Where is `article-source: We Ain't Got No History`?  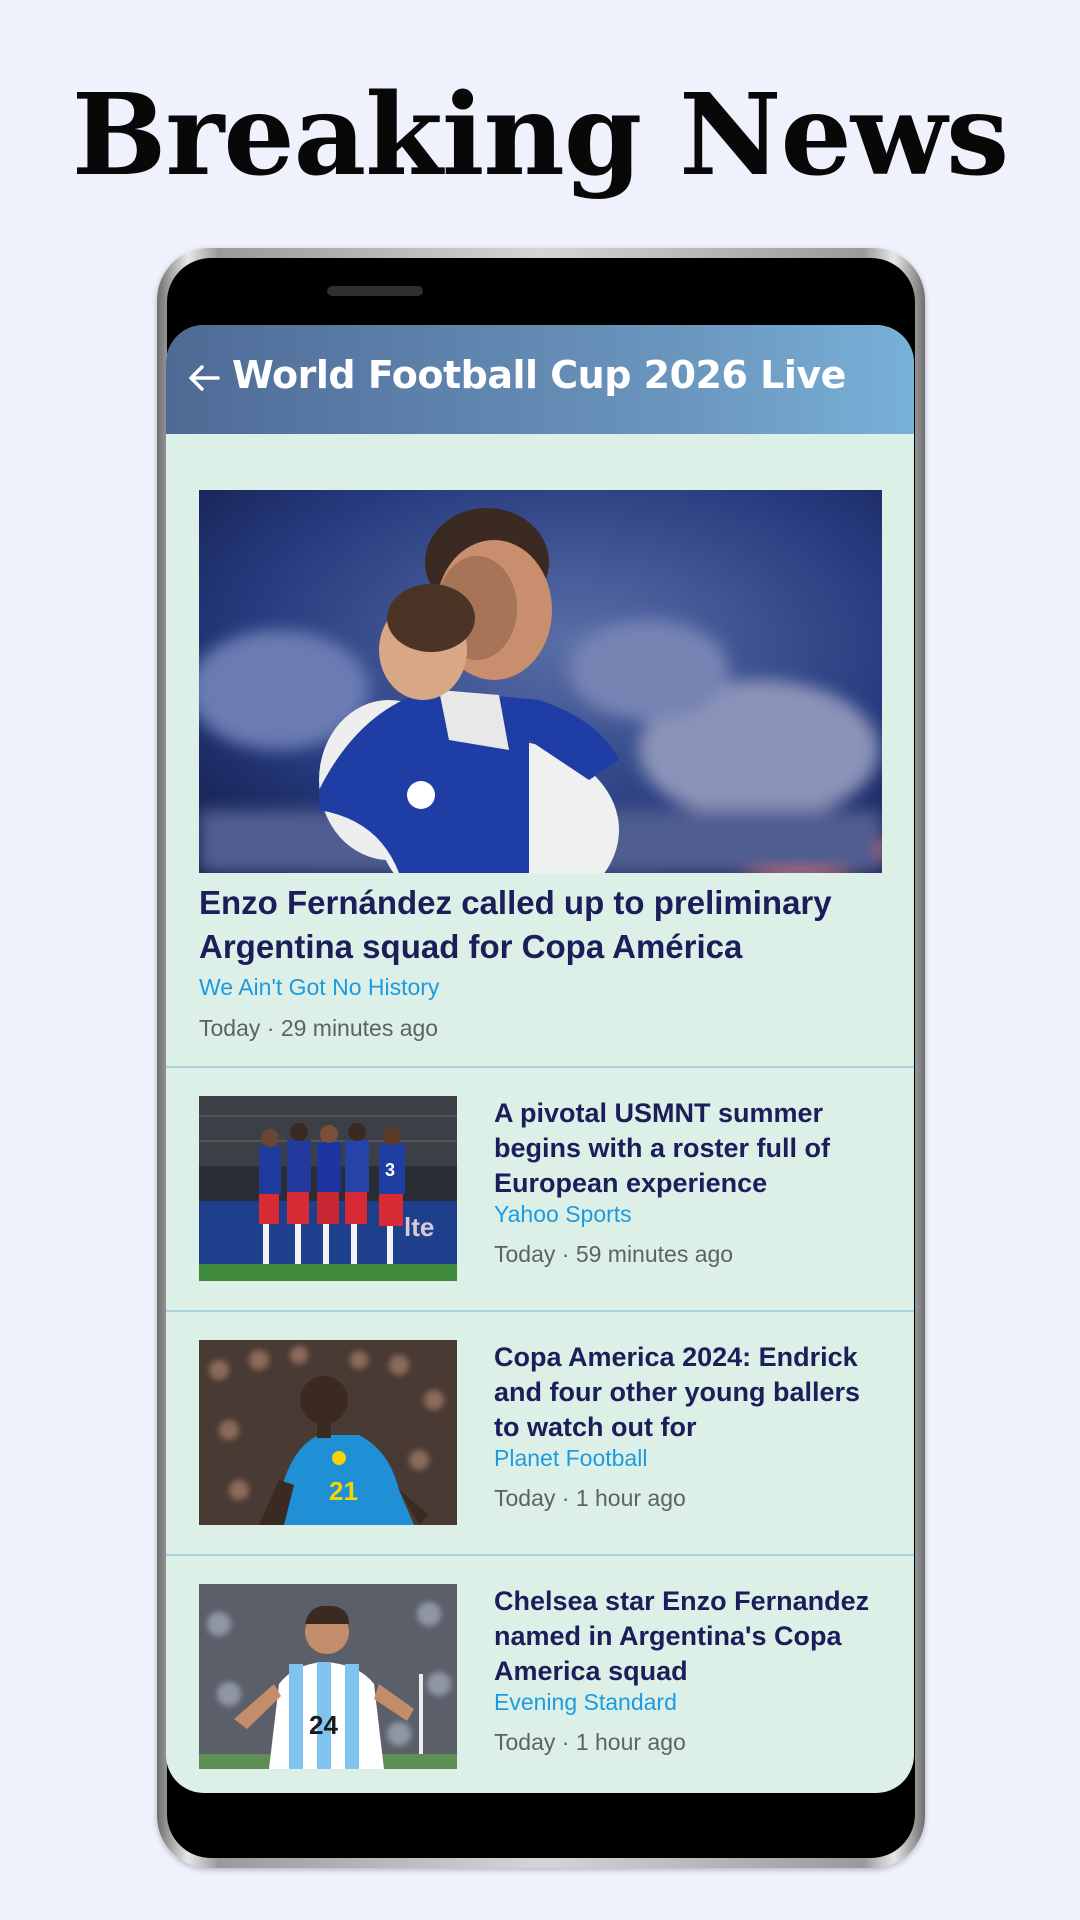 article-source: We Ain't Got No History is located at coordinates (319, 987).